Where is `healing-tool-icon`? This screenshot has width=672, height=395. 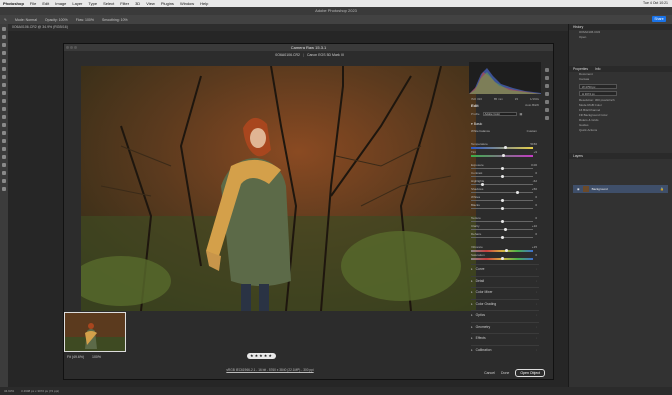
healing-tool-icon is located at coordinates (4, 85).